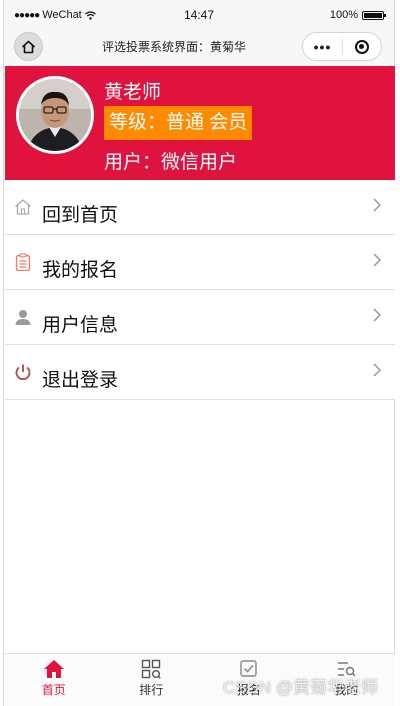 This screenshot has height=706, width=400. Describe the element at coordinates (152, 680) in the screenshot. I see `tab-ranking: 排行` at that location.